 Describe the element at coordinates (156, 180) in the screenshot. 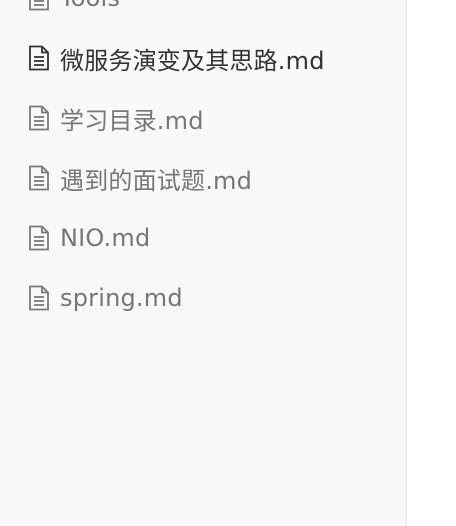

I see `file-name: 遇到的面试题.md` at that location.